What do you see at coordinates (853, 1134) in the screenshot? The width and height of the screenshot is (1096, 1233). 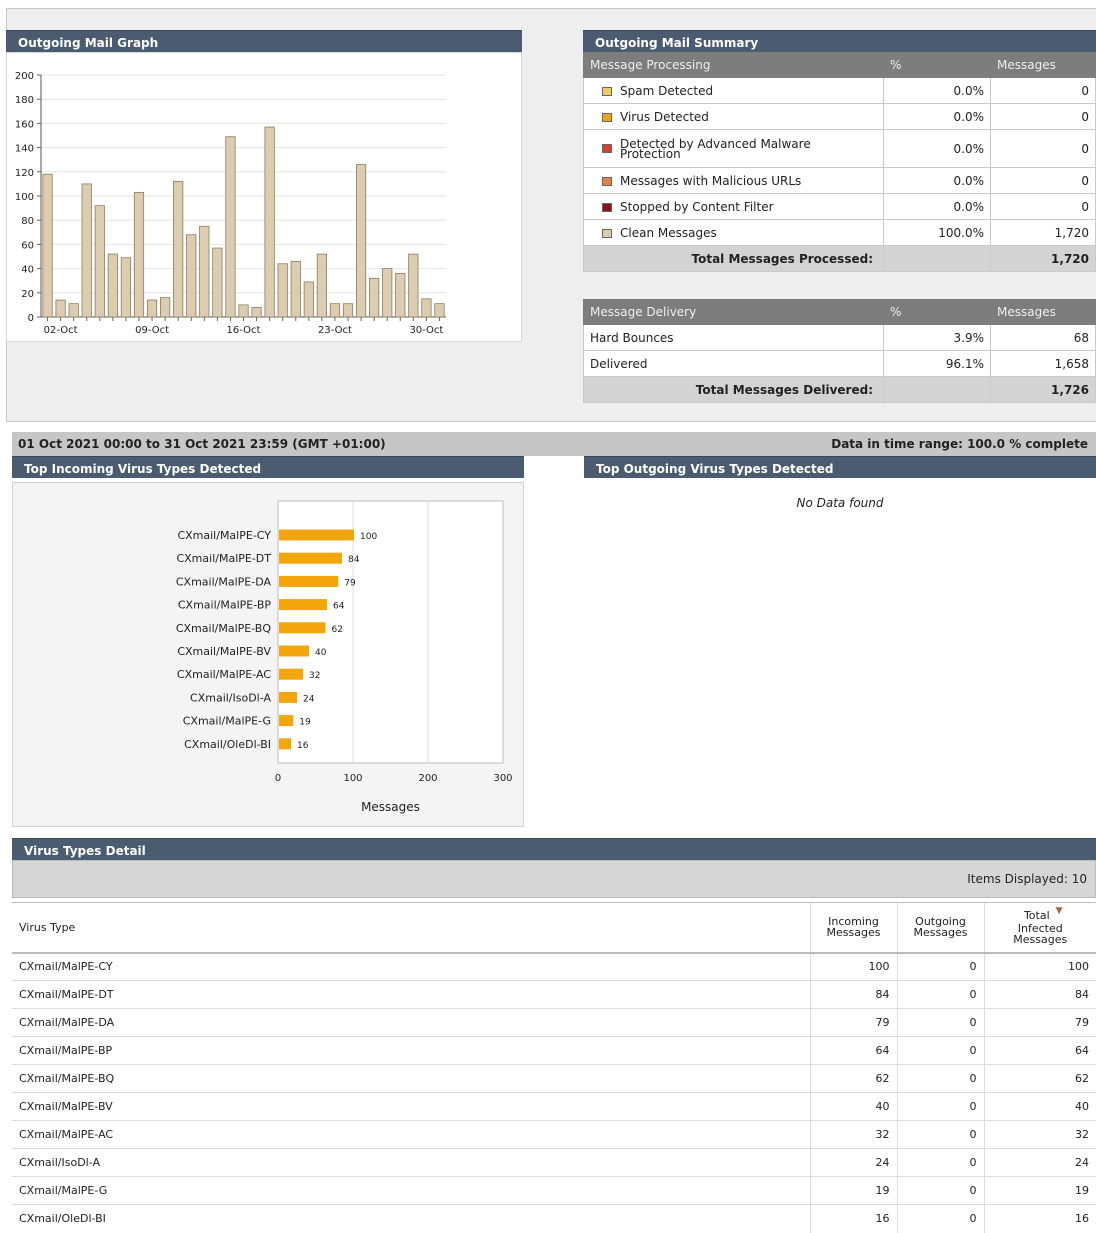 I see `incoming-cell: 32` at bounding box center [853, 1134].